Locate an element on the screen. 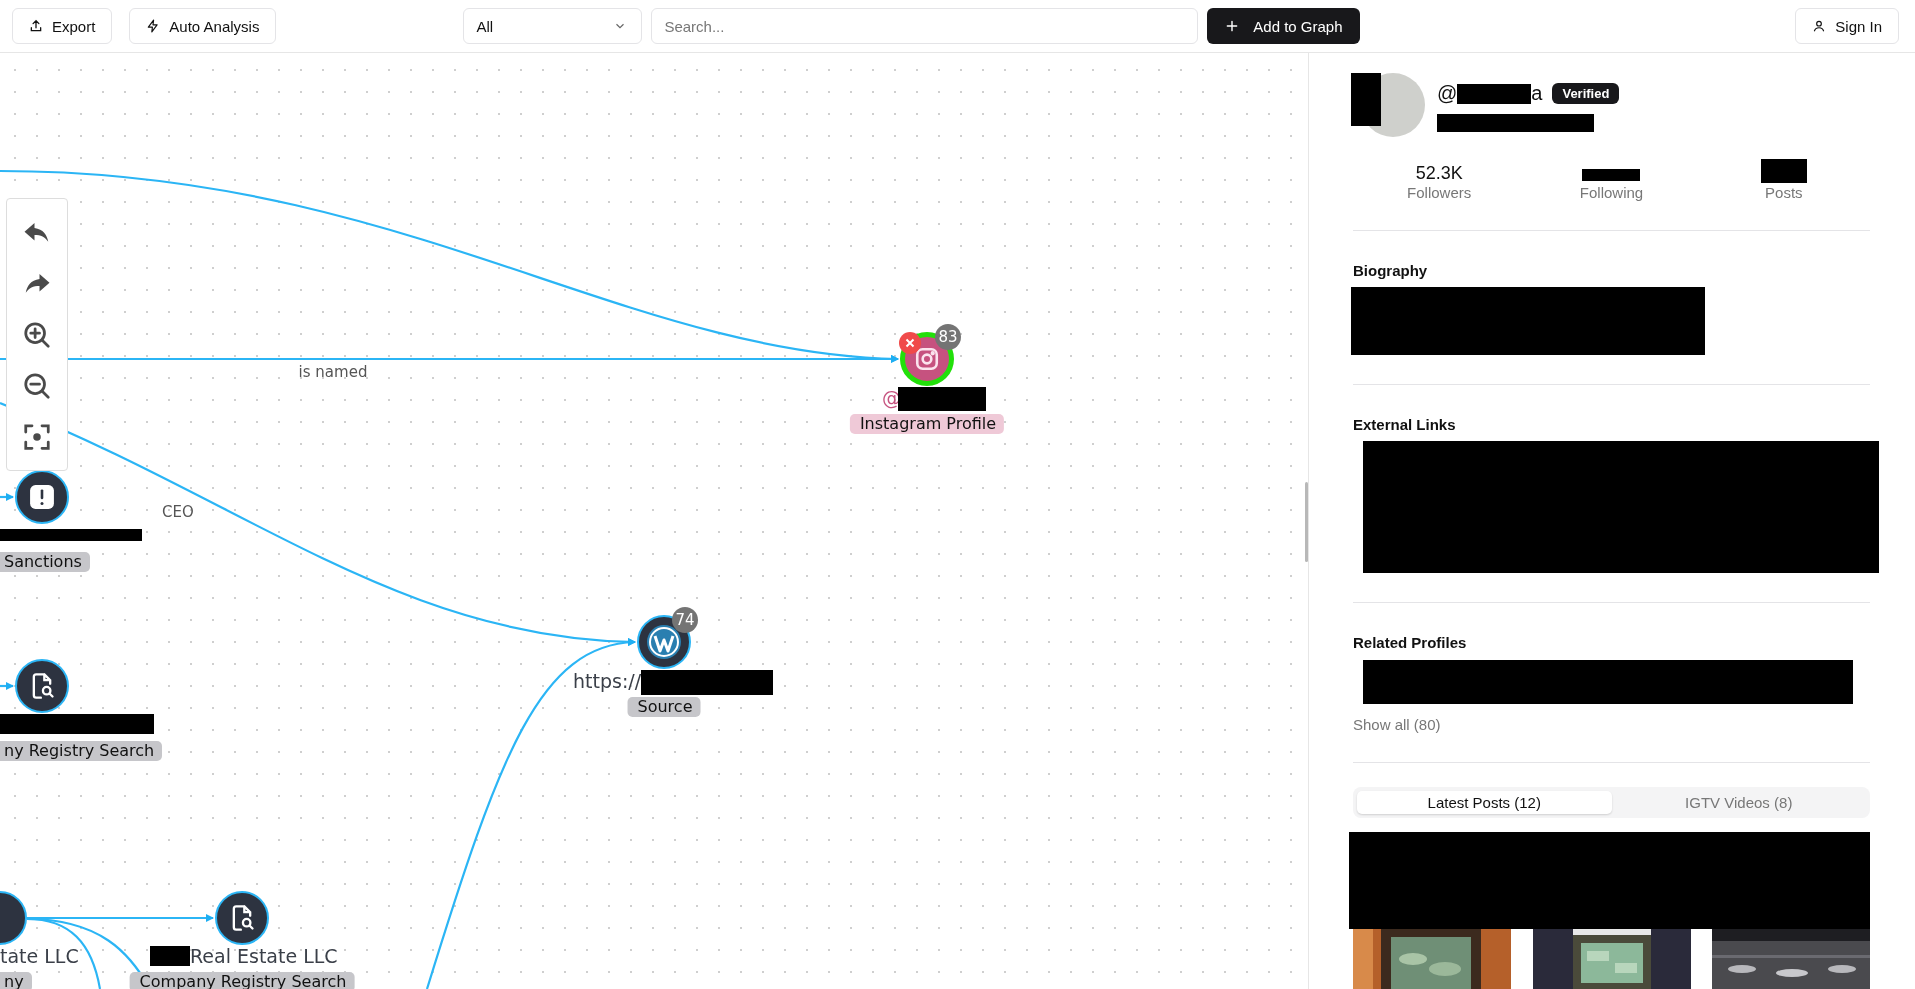  tab: Latest Posts (12) is located at coordinates (1484, 803).